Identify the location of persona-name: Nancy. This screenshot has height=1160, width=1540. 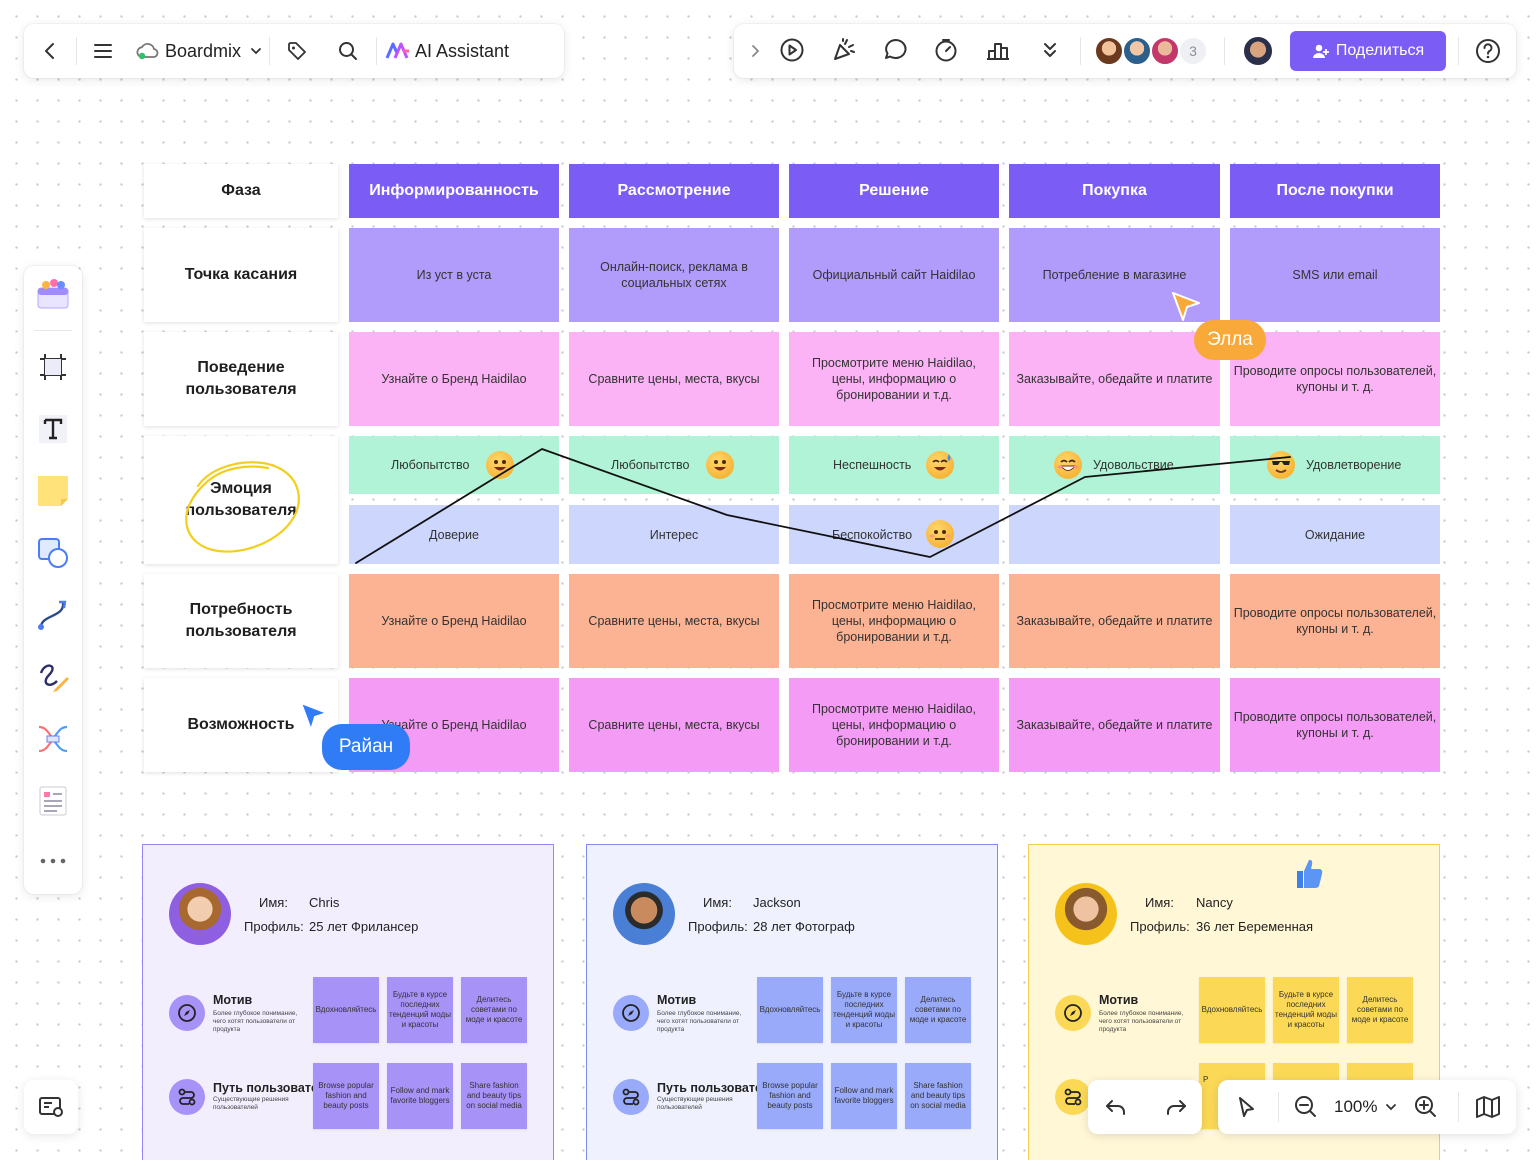
(1214, 902).